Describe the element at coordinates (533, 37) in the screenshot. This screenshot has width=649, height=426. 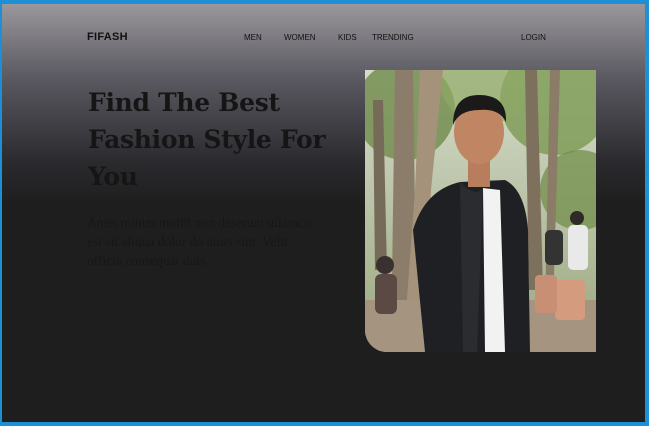
I see `login-link: LOGIN` at that location.